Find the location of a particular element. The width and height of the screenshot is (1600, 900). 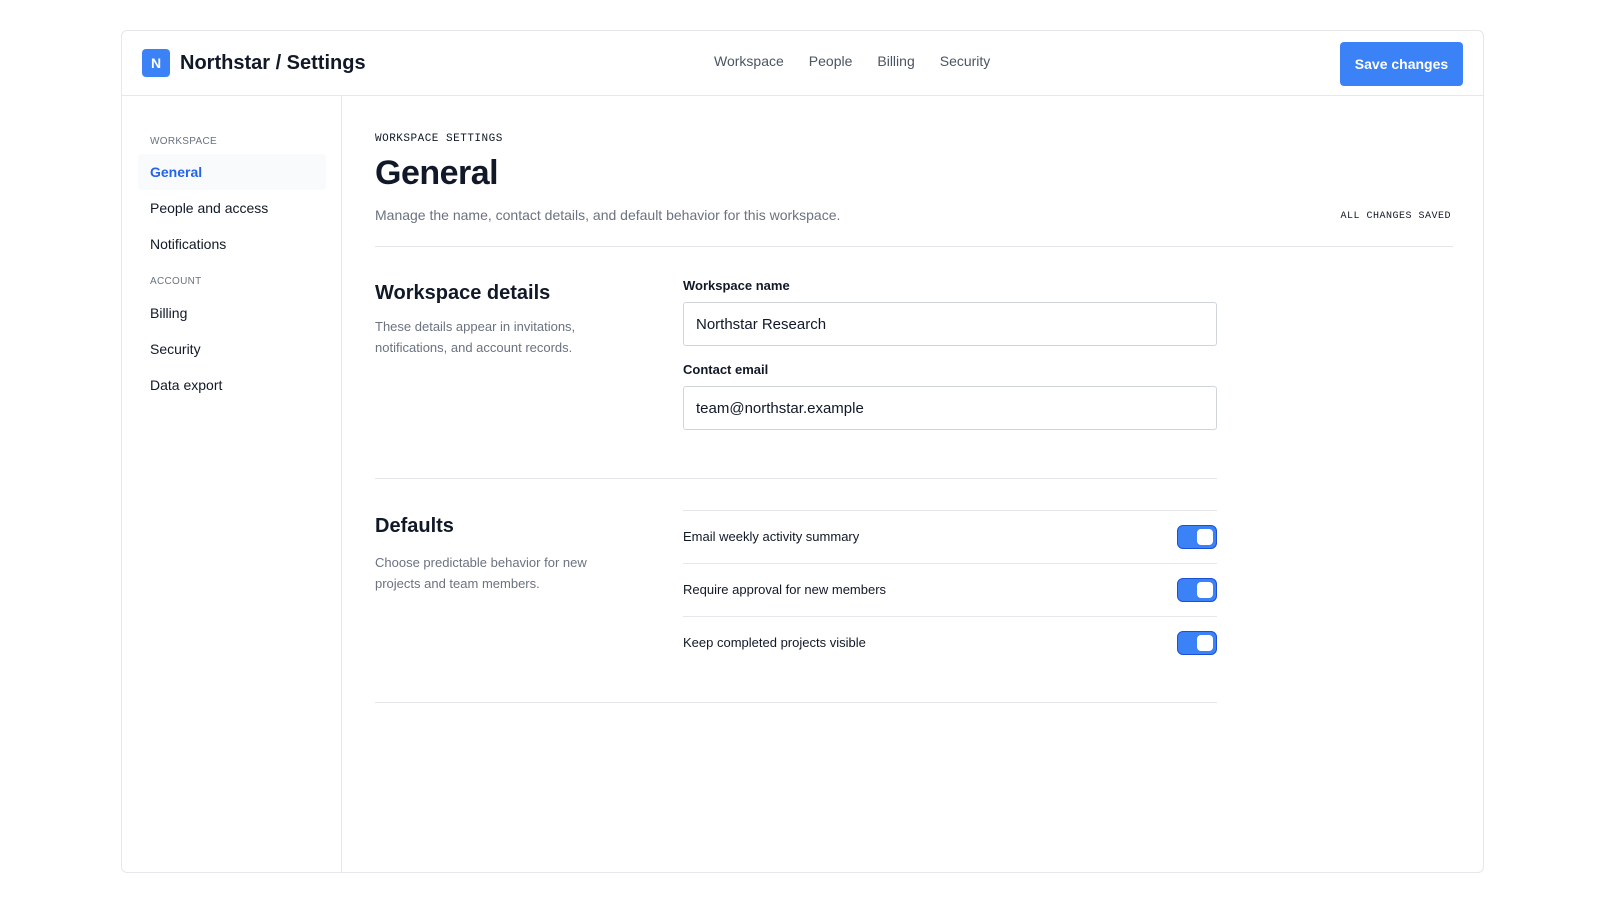

keep-completed-label: Keep completed projects visible is located at coordinates (774, 642).